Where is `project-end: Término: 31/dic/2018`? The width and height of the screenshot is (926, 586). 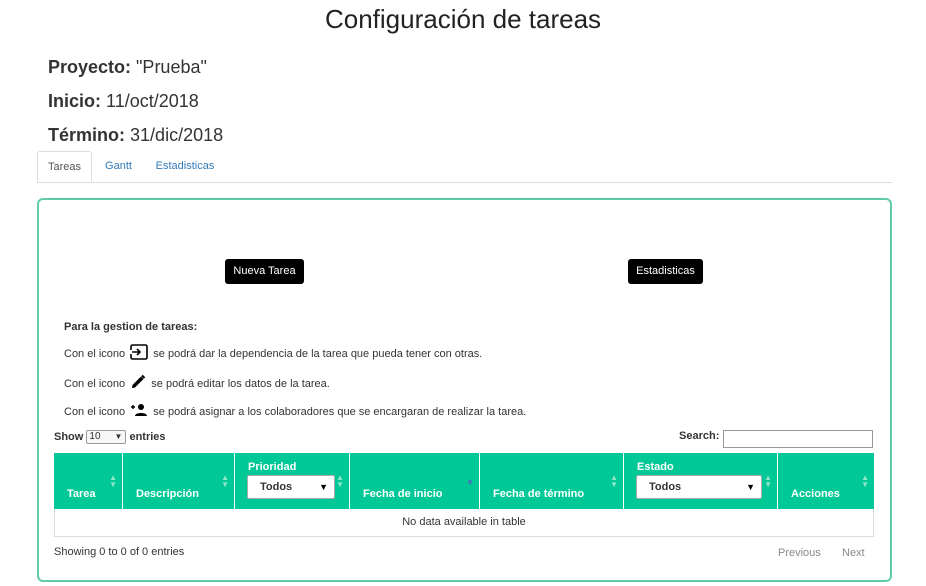
project-end: Término: 31/dic/2018 is located at coordinates (135, 135).